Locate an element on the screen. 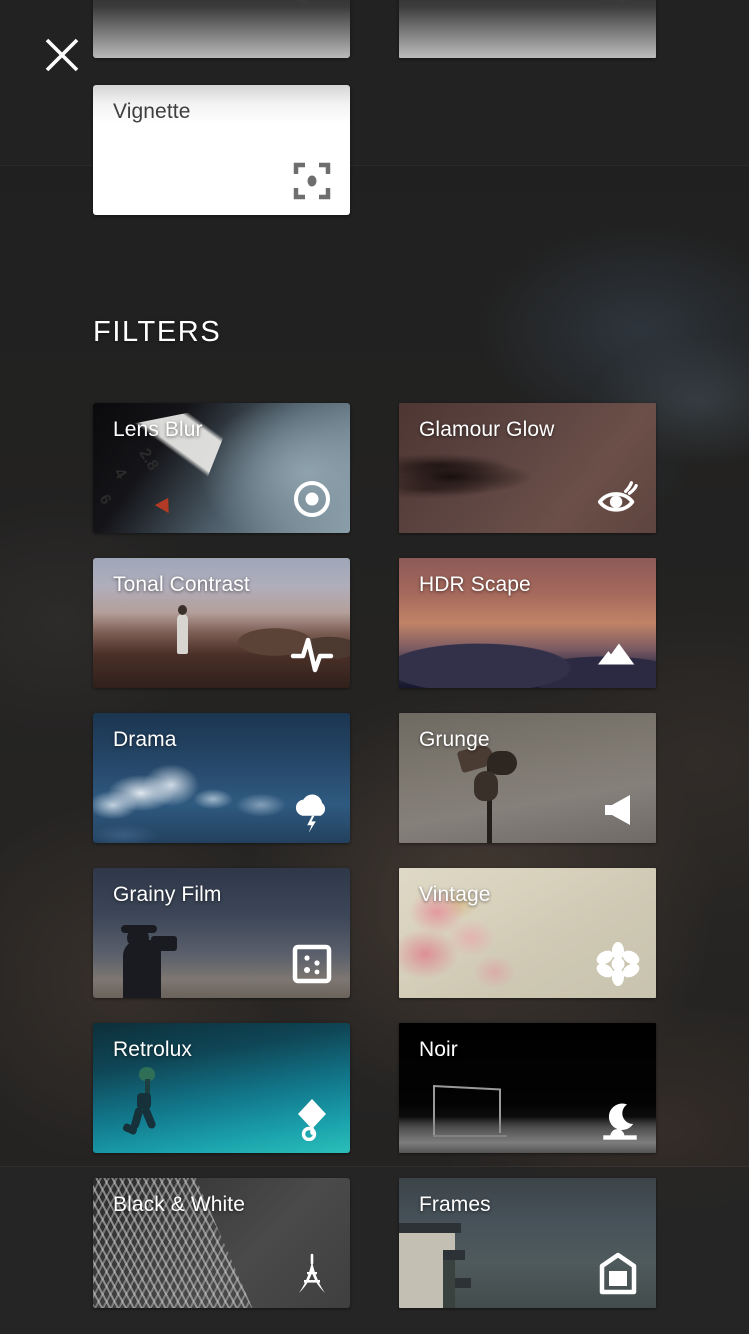 Image resolution: width=749 pixels, height=1334 pixels. close-icon is located at coordinates (62, 55).